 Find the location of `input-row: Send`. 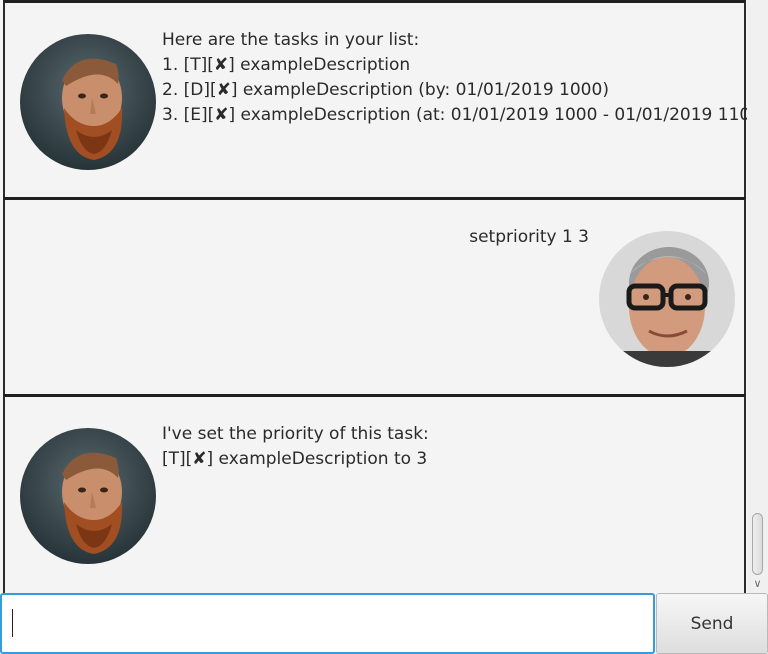

input-row: Send is located at coordinates (384, 623).